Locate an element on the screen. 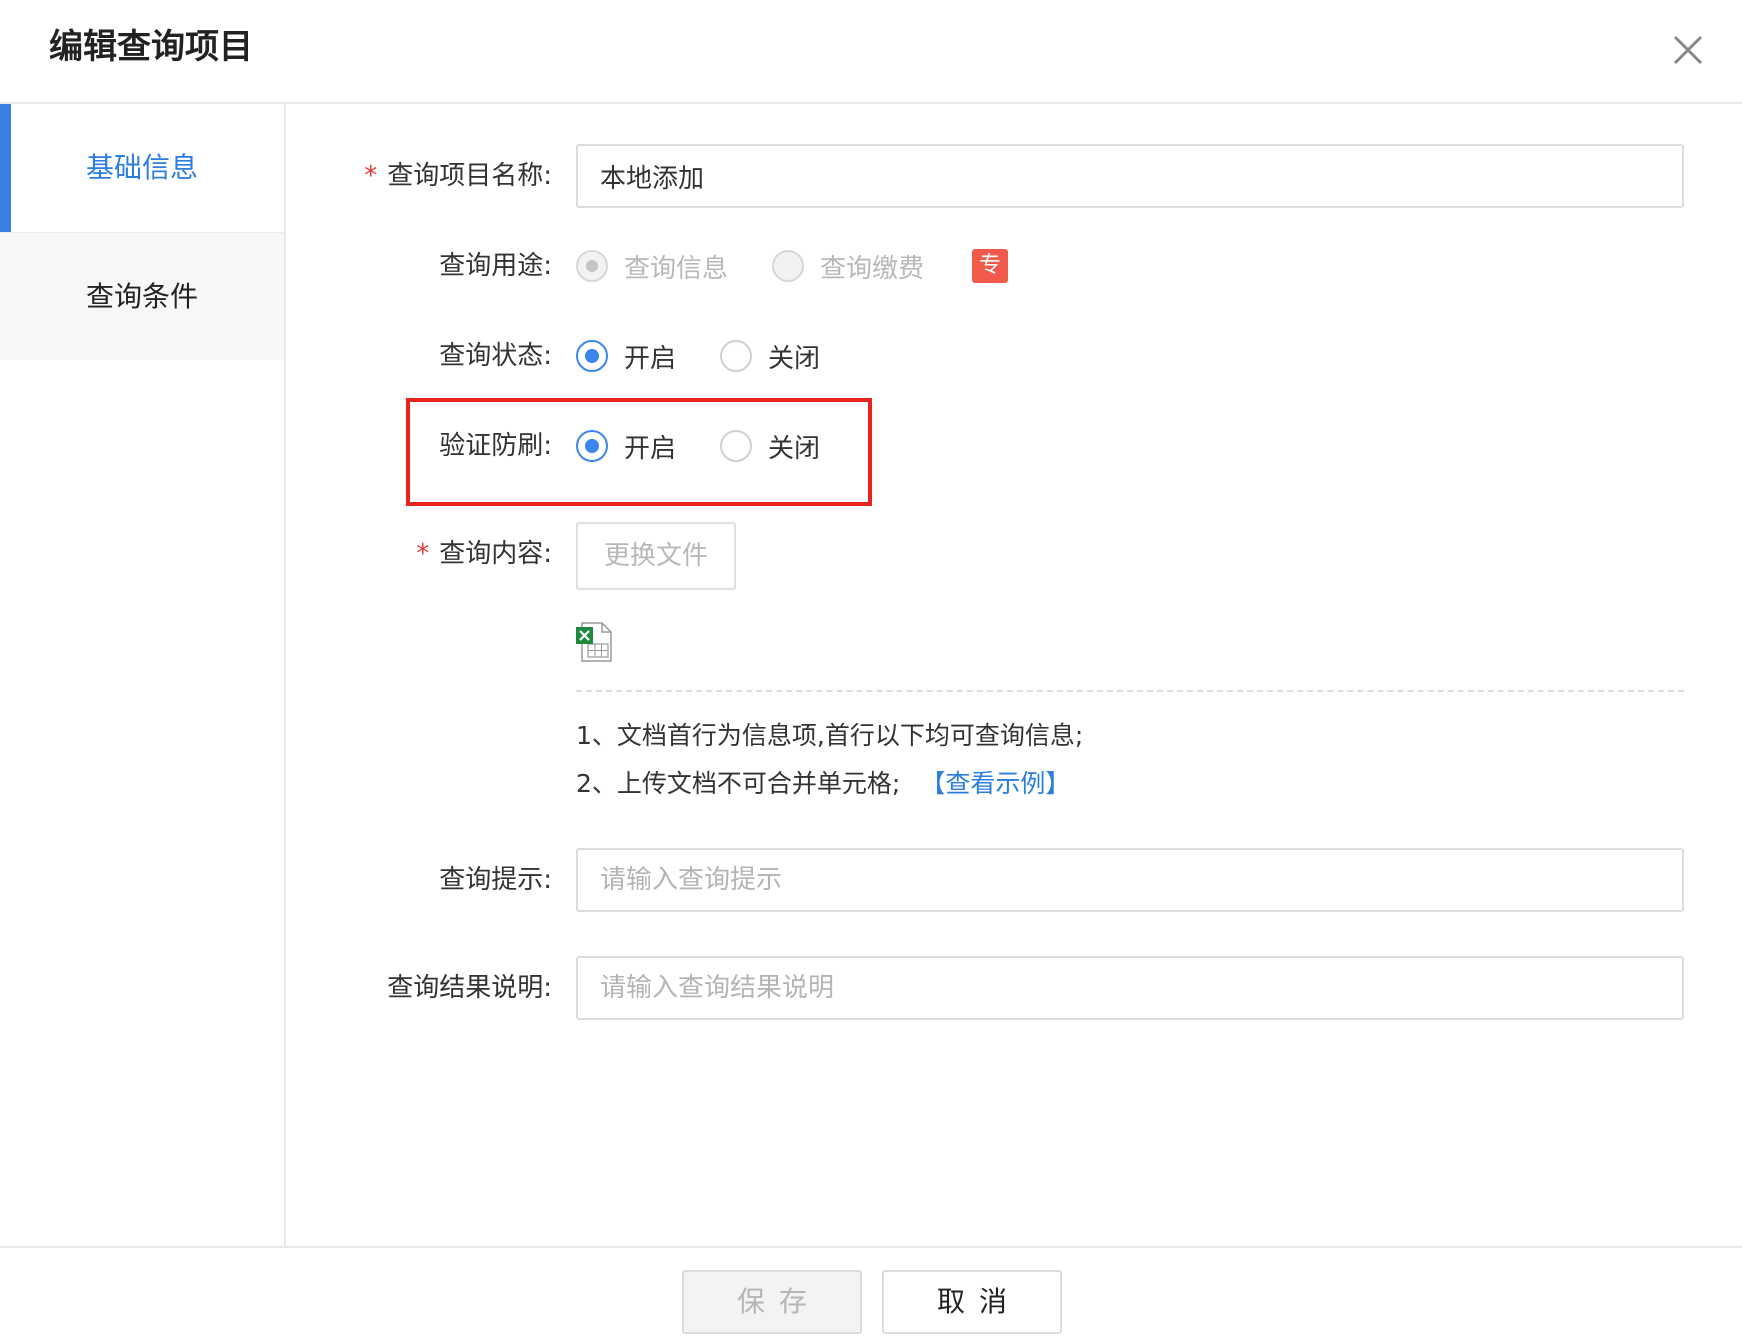 This screenshot has width=1742, height=1344. excel-file-icon is located at coordinates (594, 642).